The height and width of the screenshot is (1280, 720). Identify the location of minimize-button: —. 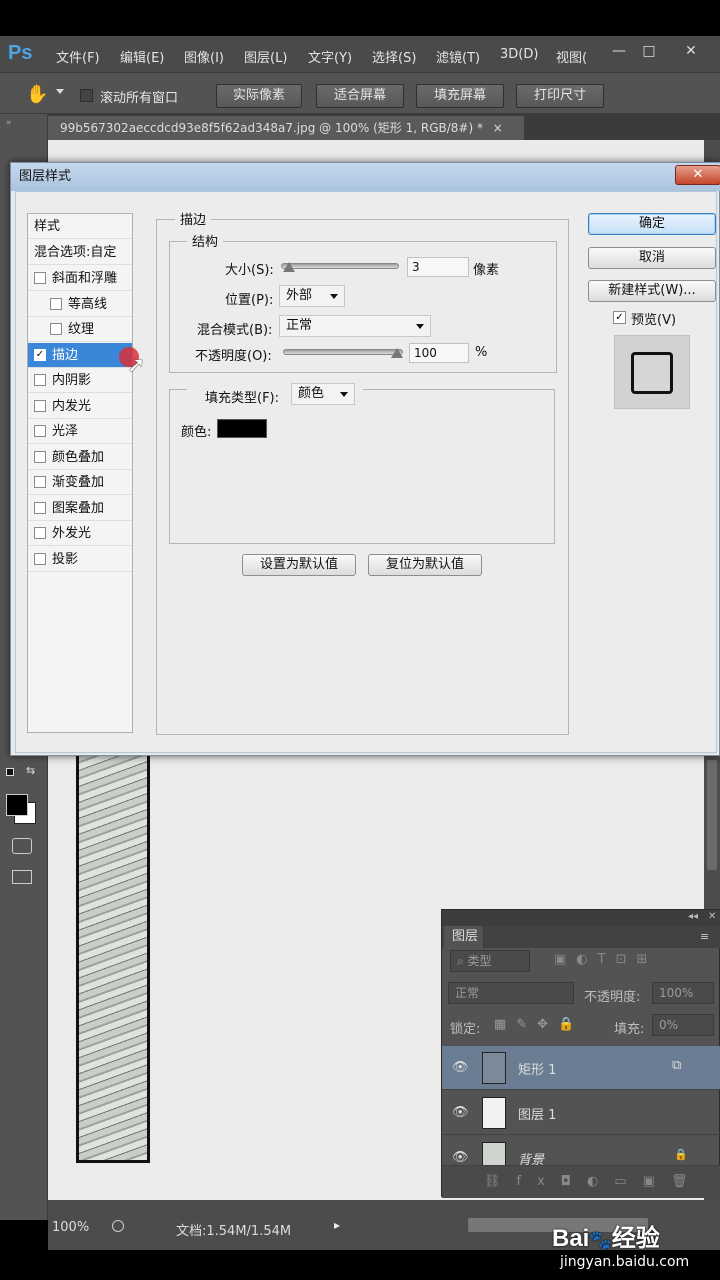
(619, 51).